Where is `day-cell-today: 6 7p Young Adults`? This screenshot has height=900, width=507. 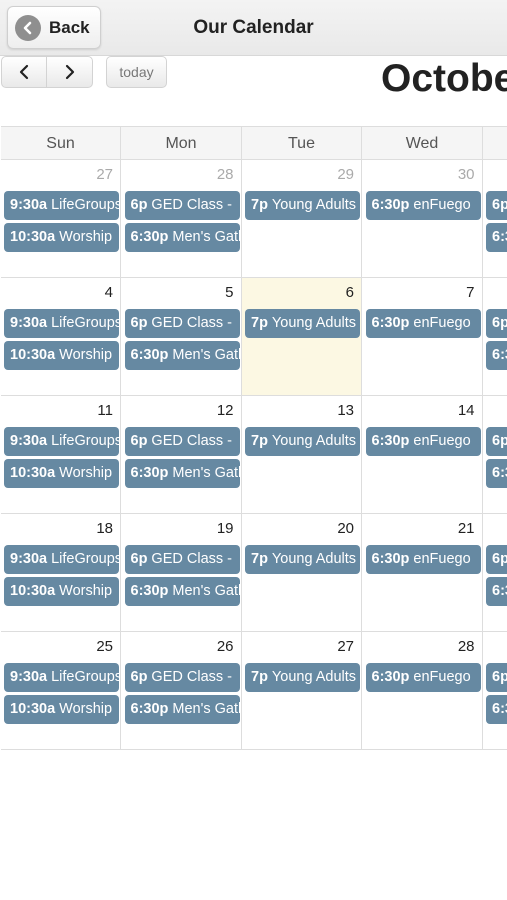
day-cell-today: 6 7p Young Adults is located at coordinates (302, 336).